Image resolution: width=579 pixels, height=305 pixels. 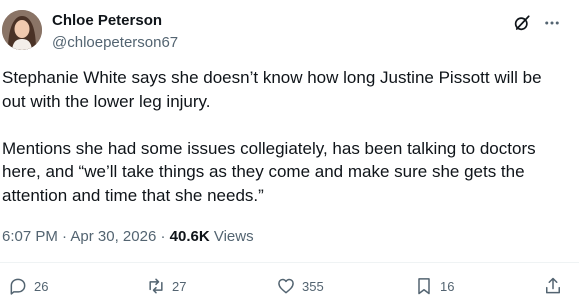 I want to click on share-icon, so click(x=553, y=285).